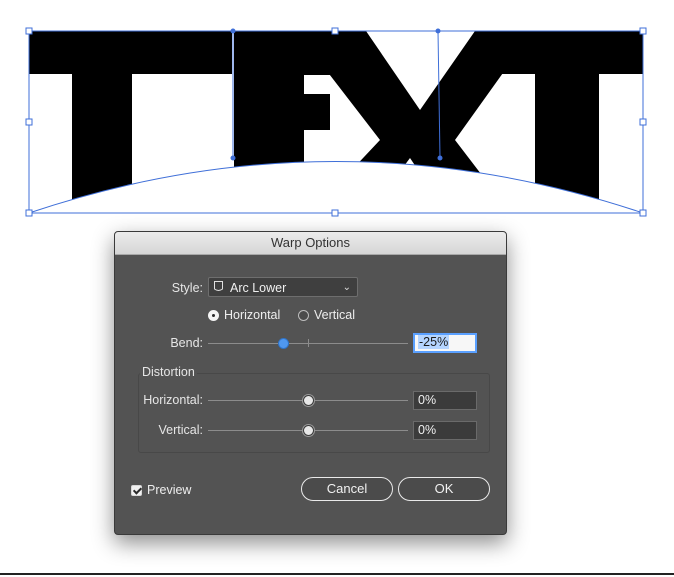 The image size is (674, 577). What do you see at coordinates (252, 315) in the screenshot?
I see `radio-horizontal-label: Horizontal` at bounding box center [252, 315].